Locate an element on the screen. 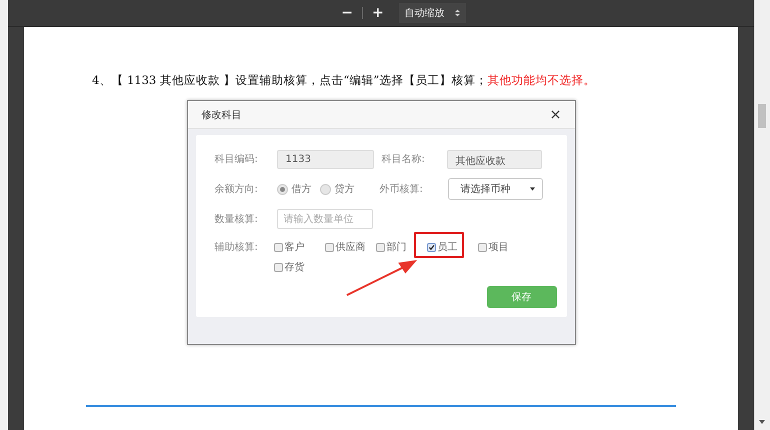 This screenshot has width=770, height=430. radio-option: 借方 is located at coordinates (294, 189).